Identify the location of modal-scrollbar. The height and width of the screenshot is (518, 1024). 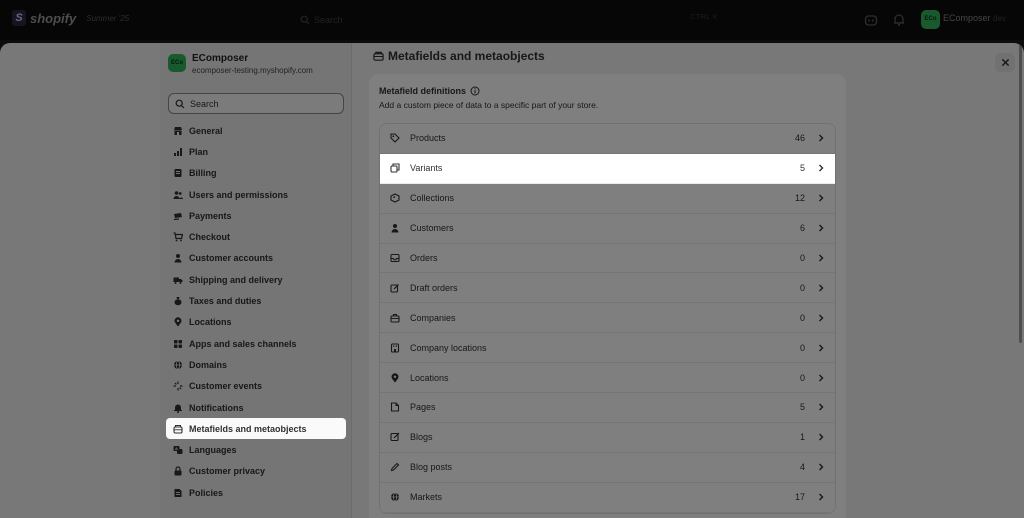
(1020, 193).